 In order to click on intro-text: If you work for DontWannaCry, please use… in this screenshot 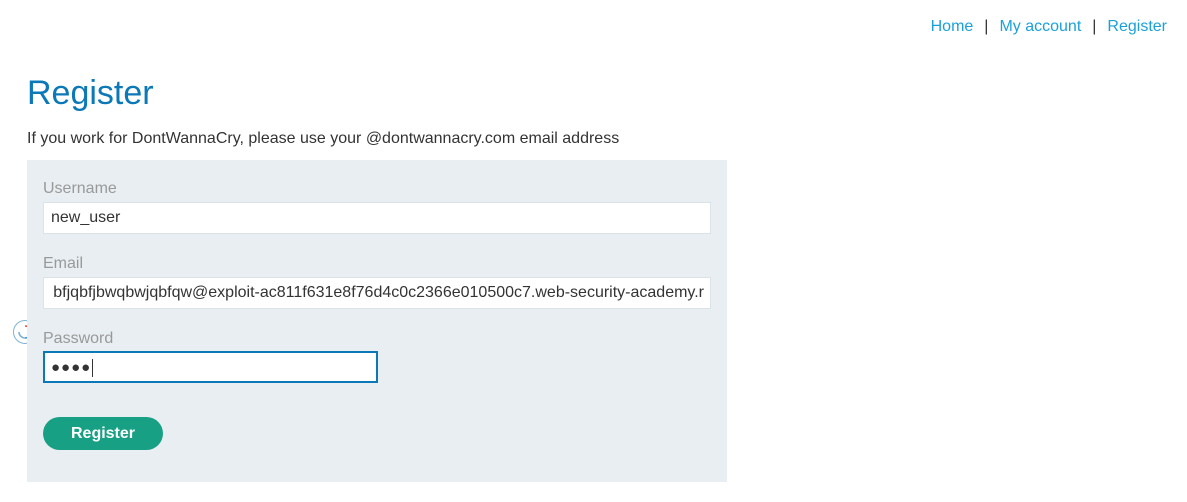, I will do `click(323, 138)`.